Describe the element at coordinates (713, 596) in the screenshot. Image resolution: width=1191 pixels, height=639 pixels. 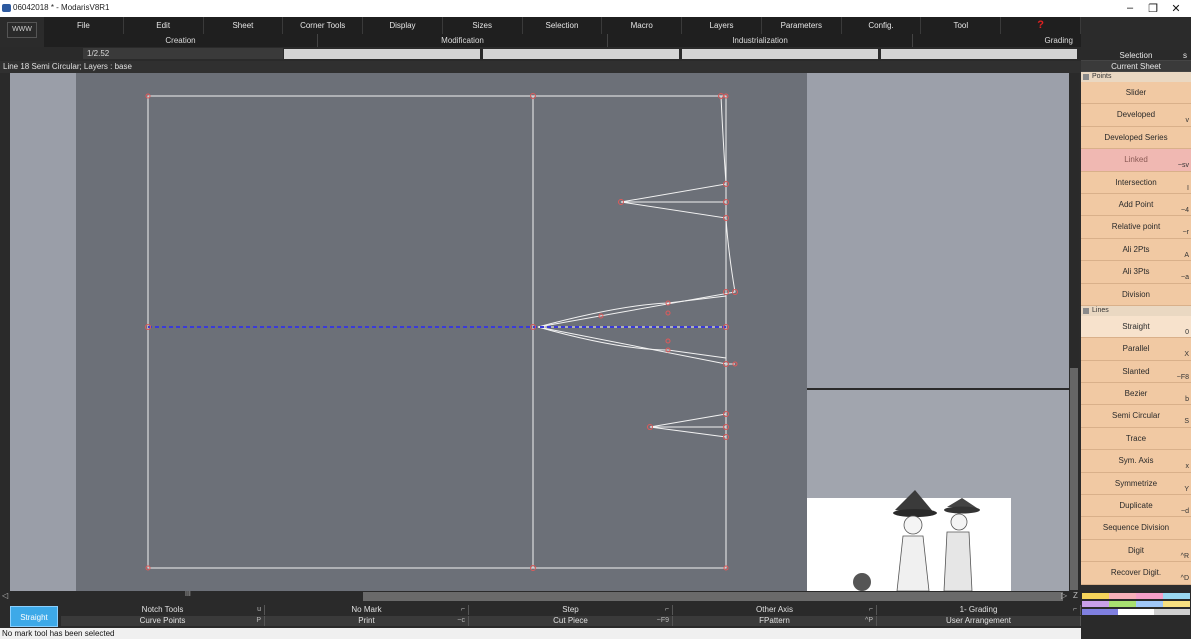
I see `horizontal-scroll-thumb` at that location.